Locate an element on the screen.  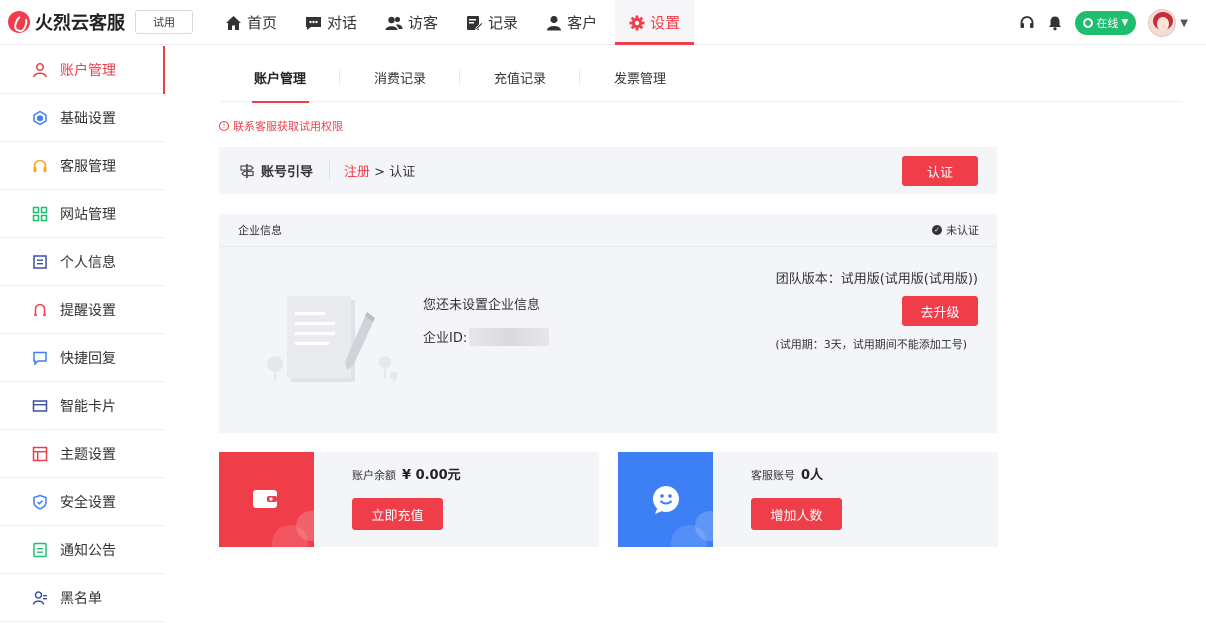
nav-customer: 客户 is located at coordinates (571, 22).